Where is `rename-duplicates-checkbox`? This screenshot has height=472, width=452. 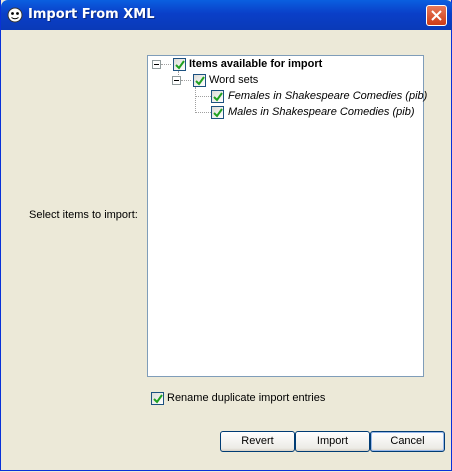
rename-duplicates-checkbox is located at coordinates (157, 398).